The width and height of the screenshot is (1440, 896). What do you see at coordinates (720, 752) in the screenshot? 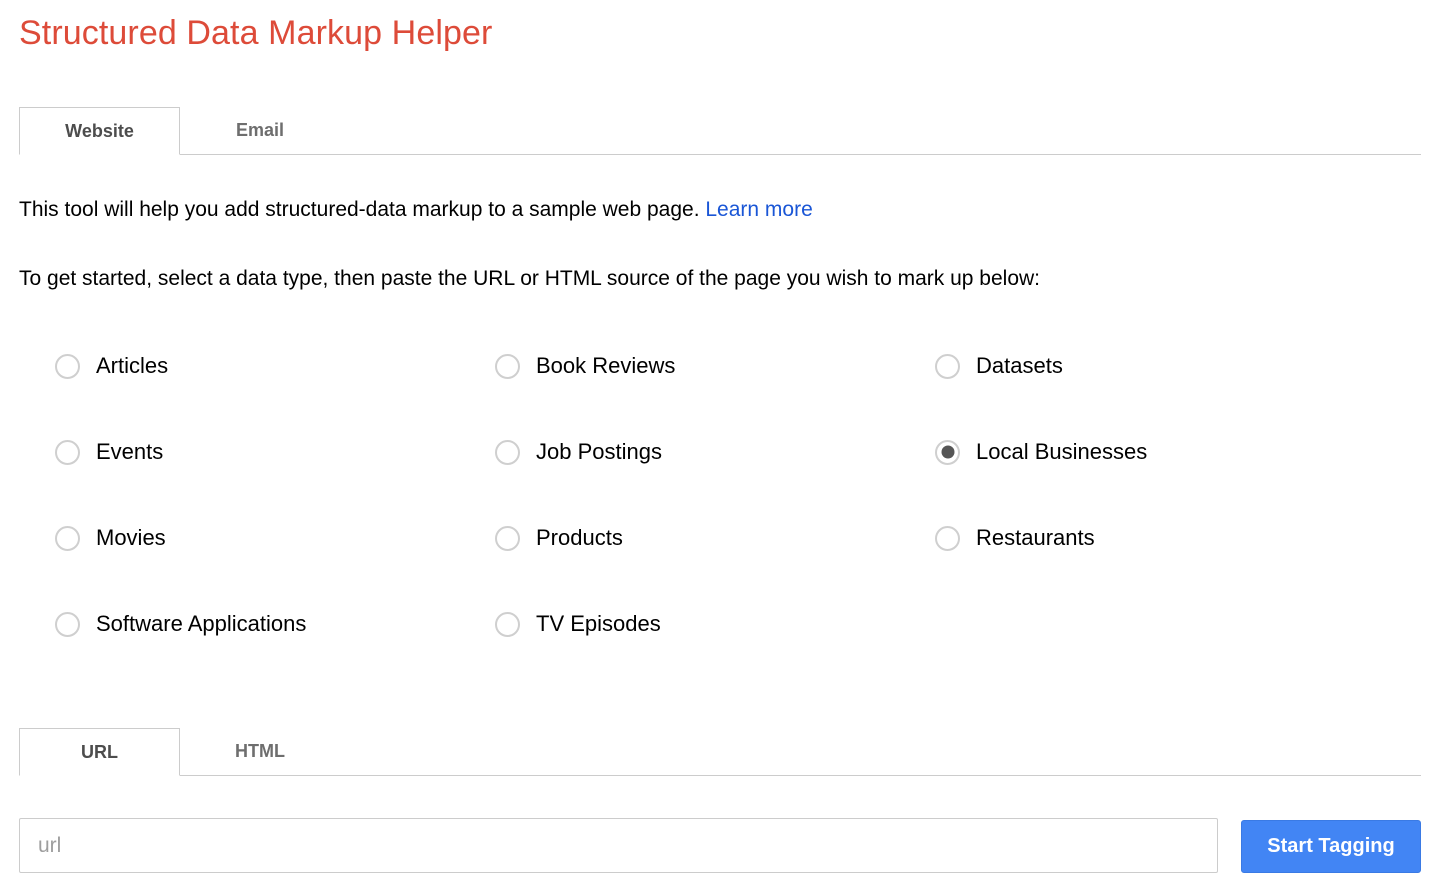
I see `input-tabstrip: URL HTML` at bounding box center [720, 752].